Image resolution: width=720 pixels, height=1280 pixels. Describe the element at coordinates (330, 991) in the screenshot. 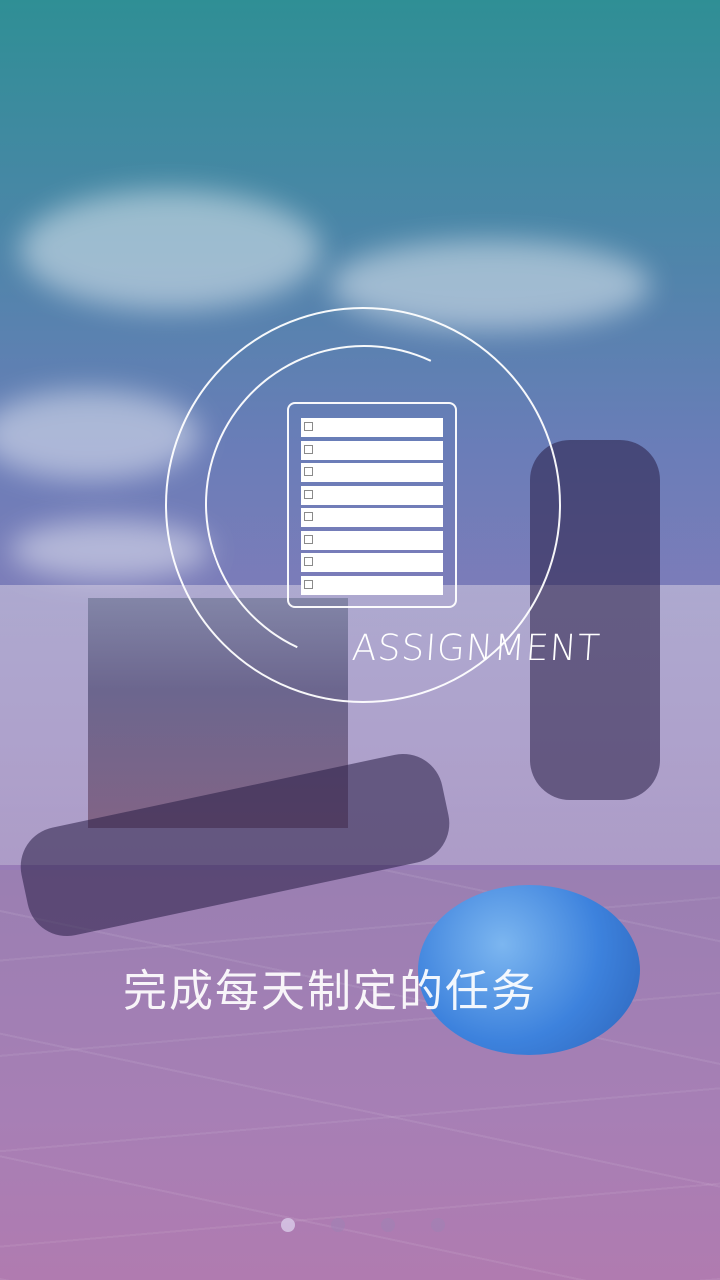

I see `onboarding-caption: 完成每天制定的任务` at that location.